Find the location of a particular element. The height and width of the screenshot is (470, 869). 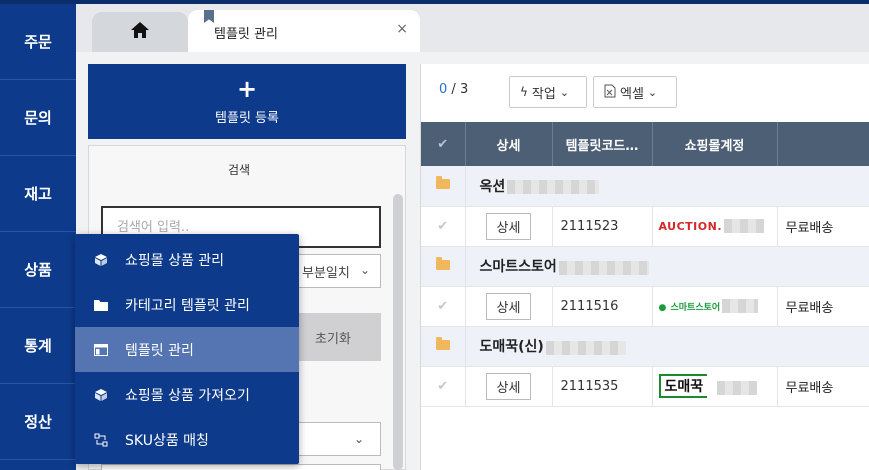

tab-home is located at coordinates (140, 32).